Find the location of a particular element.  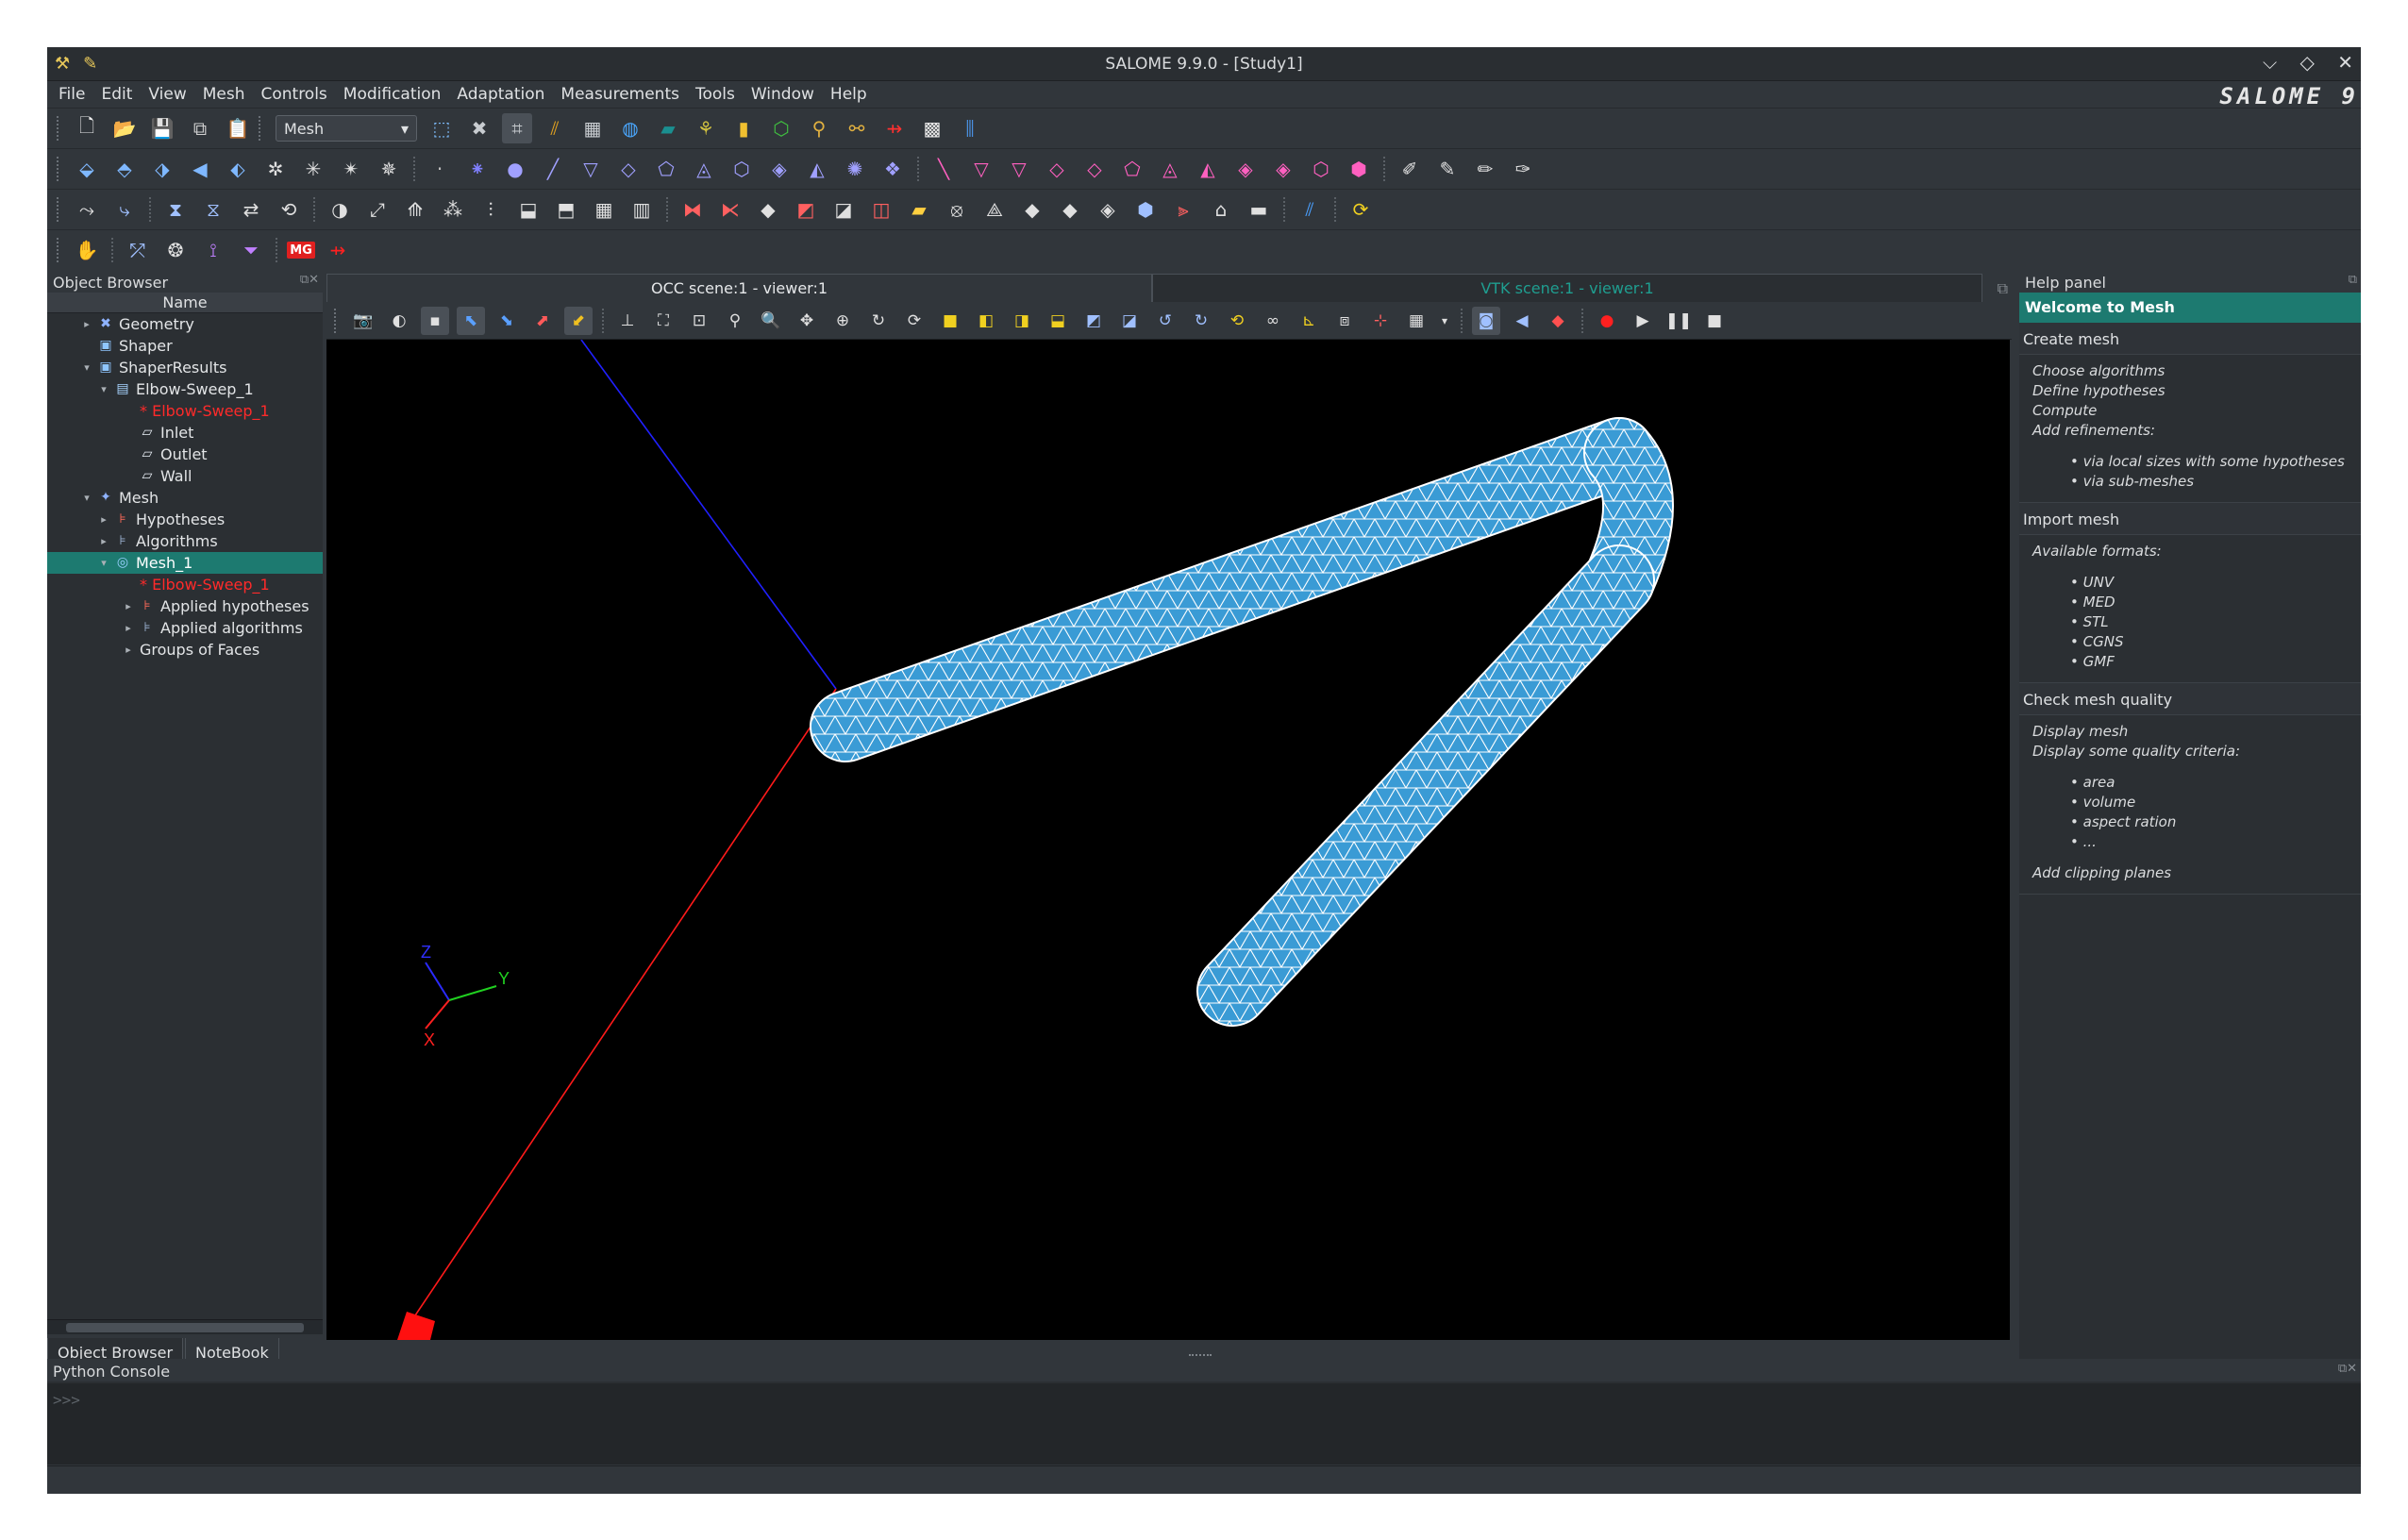

tree-item: ▸ ✖ Geometry is located at coordinates (185, 324).